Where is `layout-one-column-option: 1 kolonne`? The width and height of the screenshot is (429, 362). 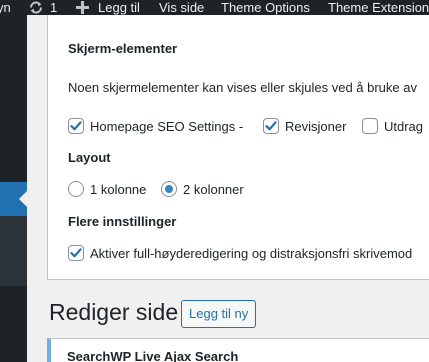
layout-one-column-option: 1 kolonne is located at coordinates (107, 189).